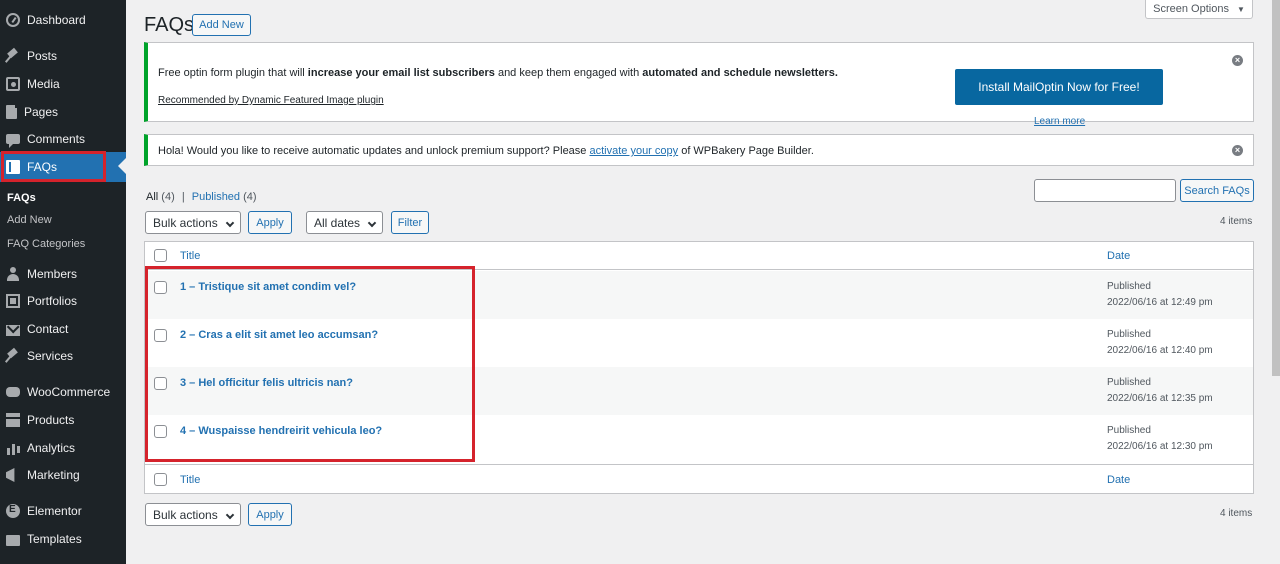 The width and height of the screenshot is (1280, 564). I want to click on filter-published: Published (4), so click(224, 197).